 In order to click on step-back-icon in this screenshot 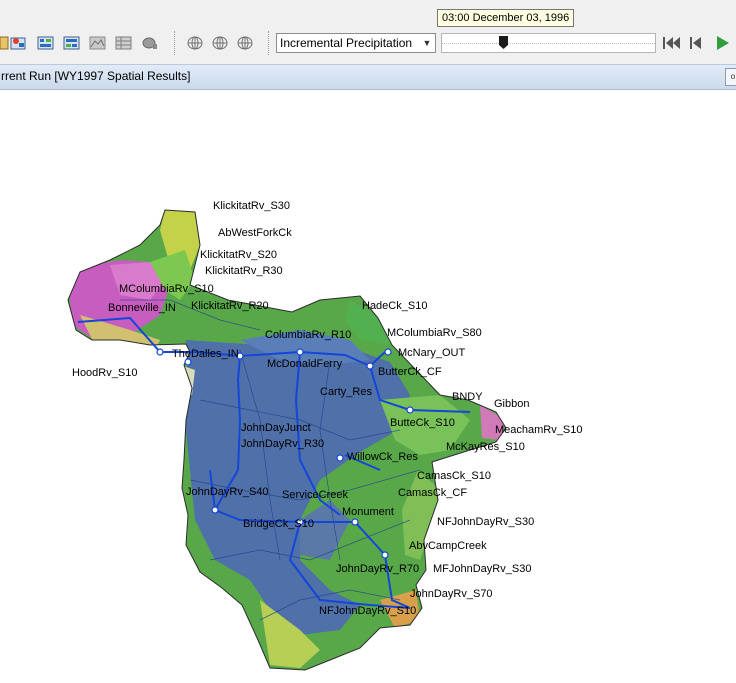, I will do `click(696, 43)`.